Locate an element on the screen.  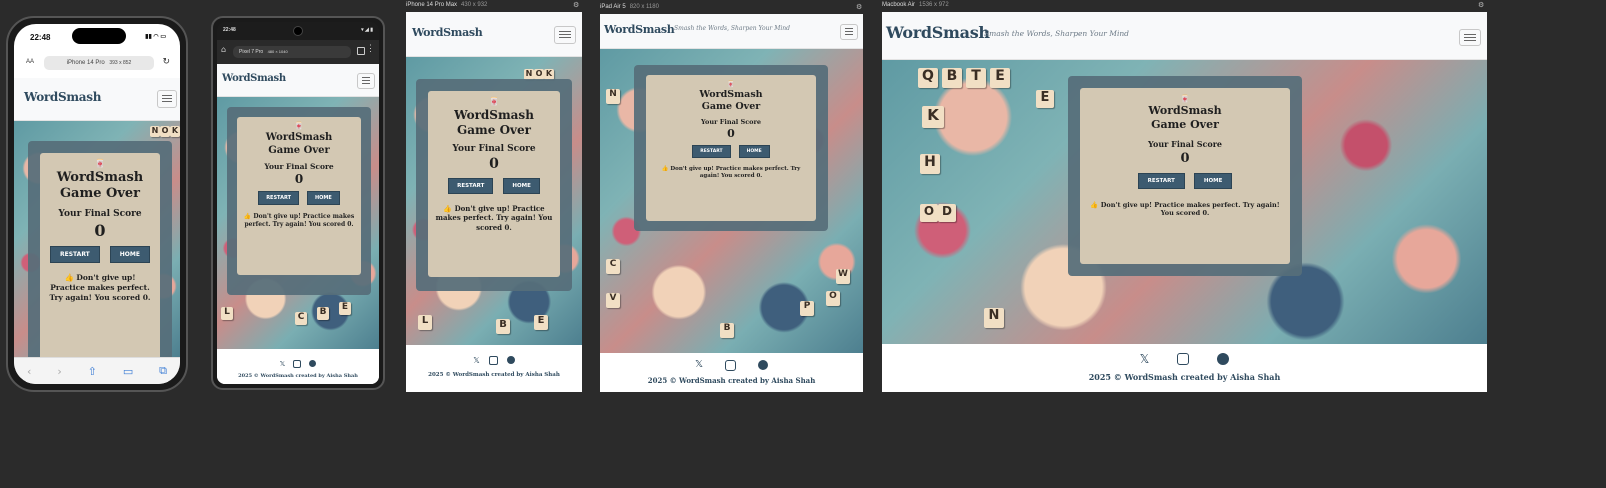
url-bar: Pixel 7 Pro 480 × 1040 is located at coordinates (292, 52).